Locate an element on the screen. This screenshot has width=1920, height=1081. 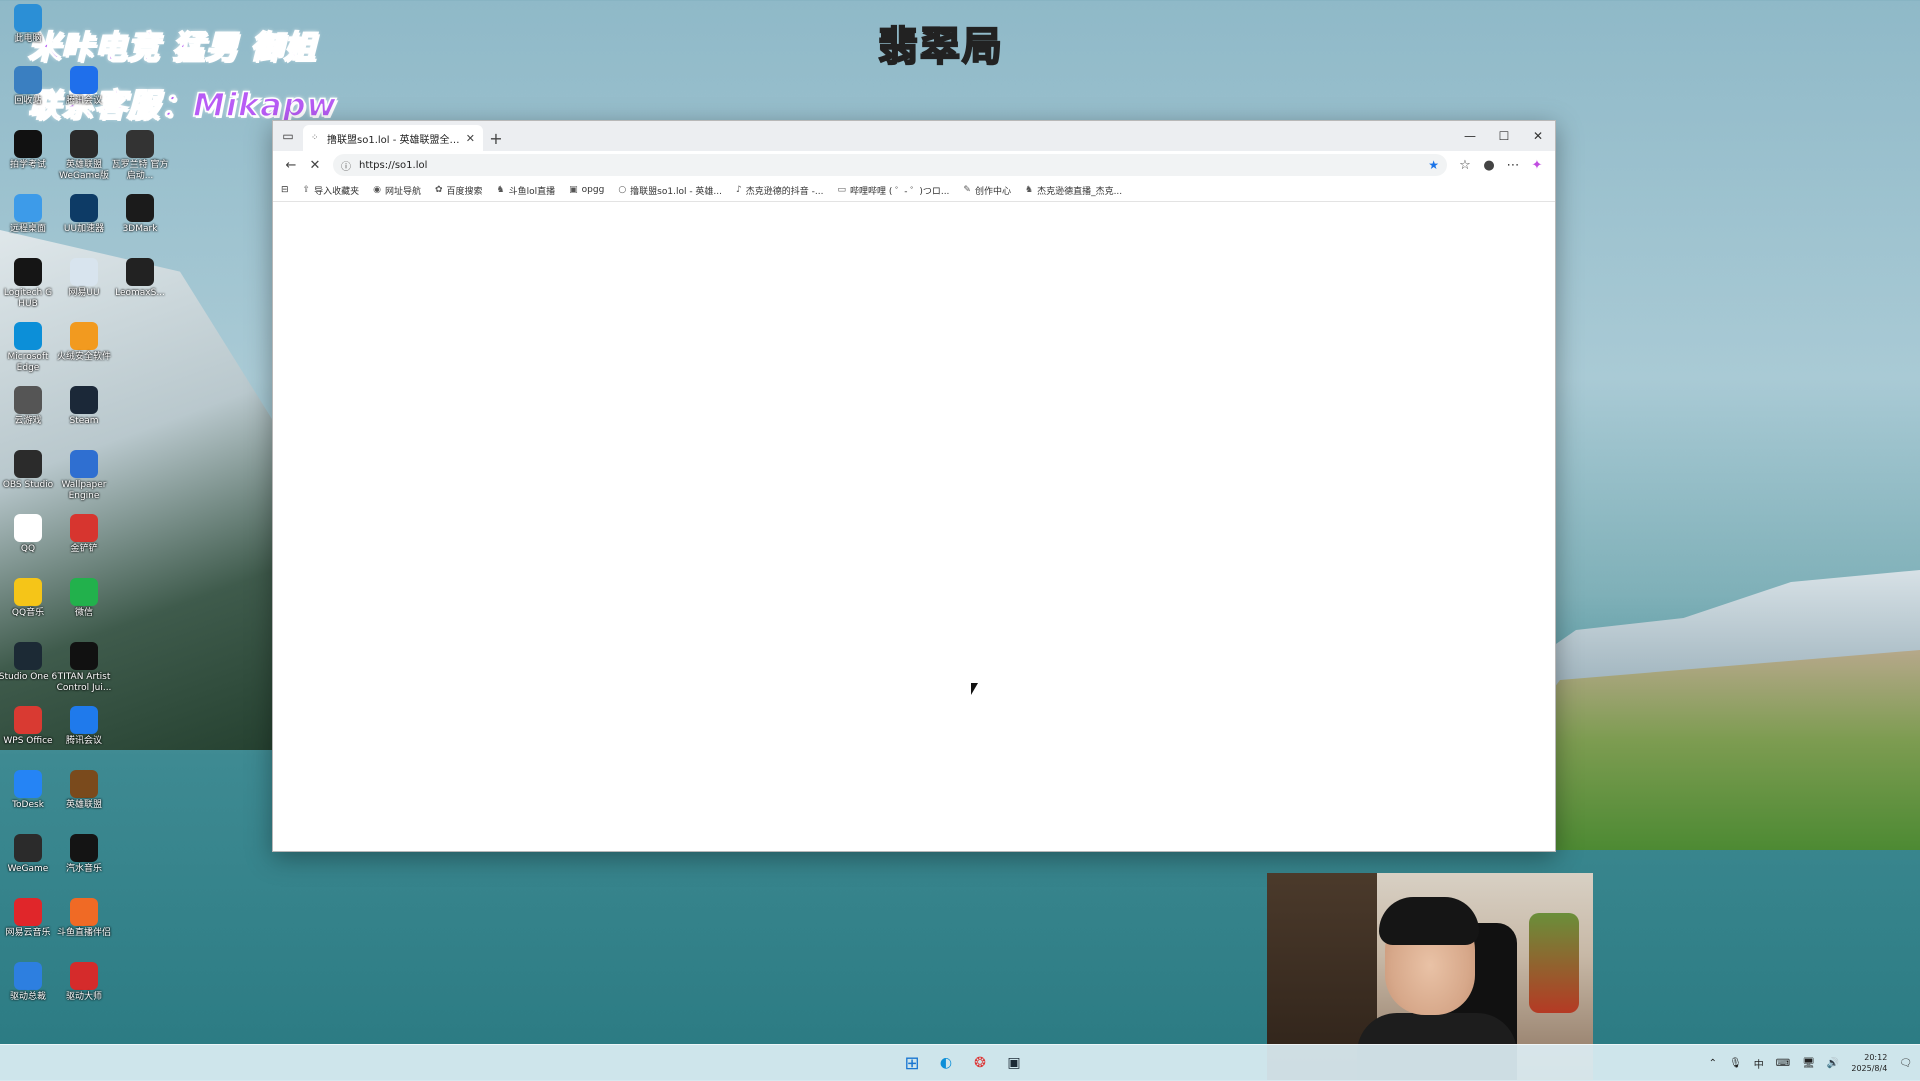
more-options-icon: ⋯ is located at coordinates (1513, 165).